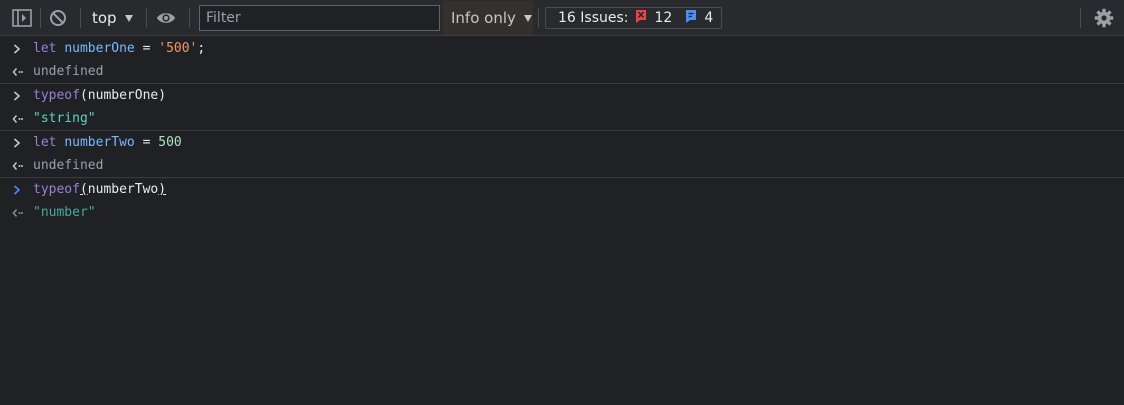 The width and height of the screenshot is (1124, 405). I want to click on eager-eval-row: "number", so click(562, 212).